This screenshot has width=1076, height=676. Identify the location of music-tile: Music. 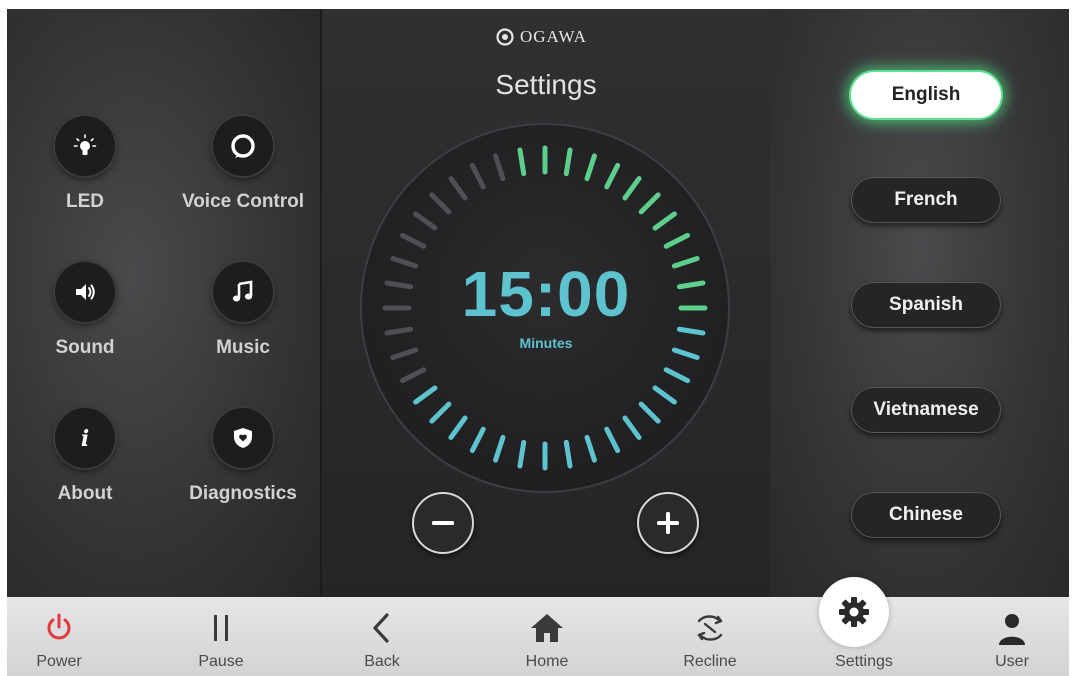
(243, 310).